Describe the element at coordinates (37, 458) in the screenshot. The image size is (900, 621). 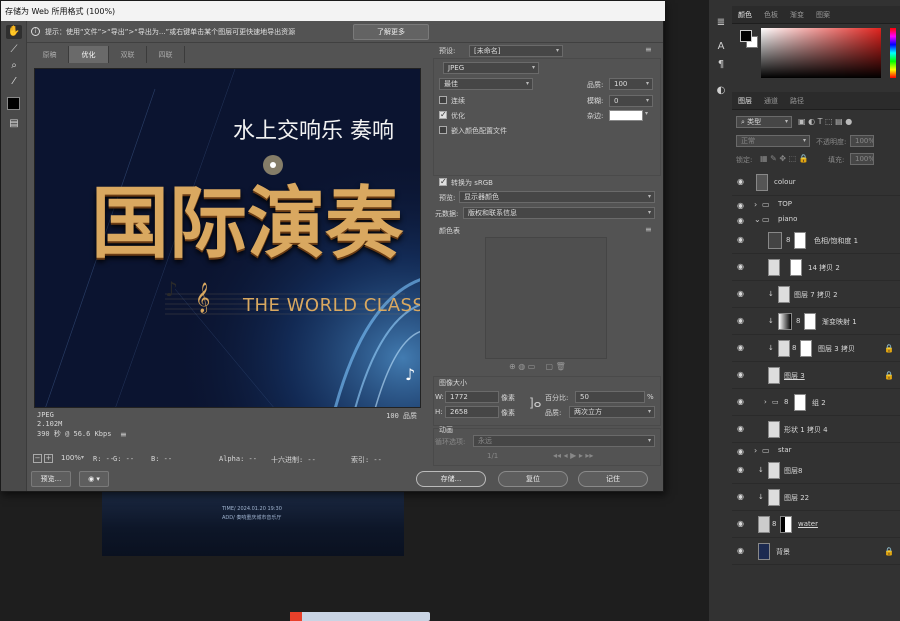
I see `zoom-out-button: −` at that location.